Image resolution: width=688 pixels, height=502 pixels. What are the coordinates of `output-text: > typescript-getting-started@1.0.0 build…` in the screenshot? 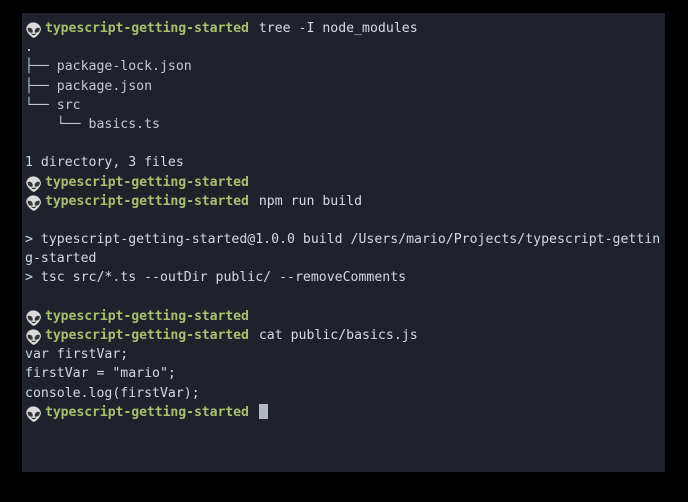 It's located at (343, 240).